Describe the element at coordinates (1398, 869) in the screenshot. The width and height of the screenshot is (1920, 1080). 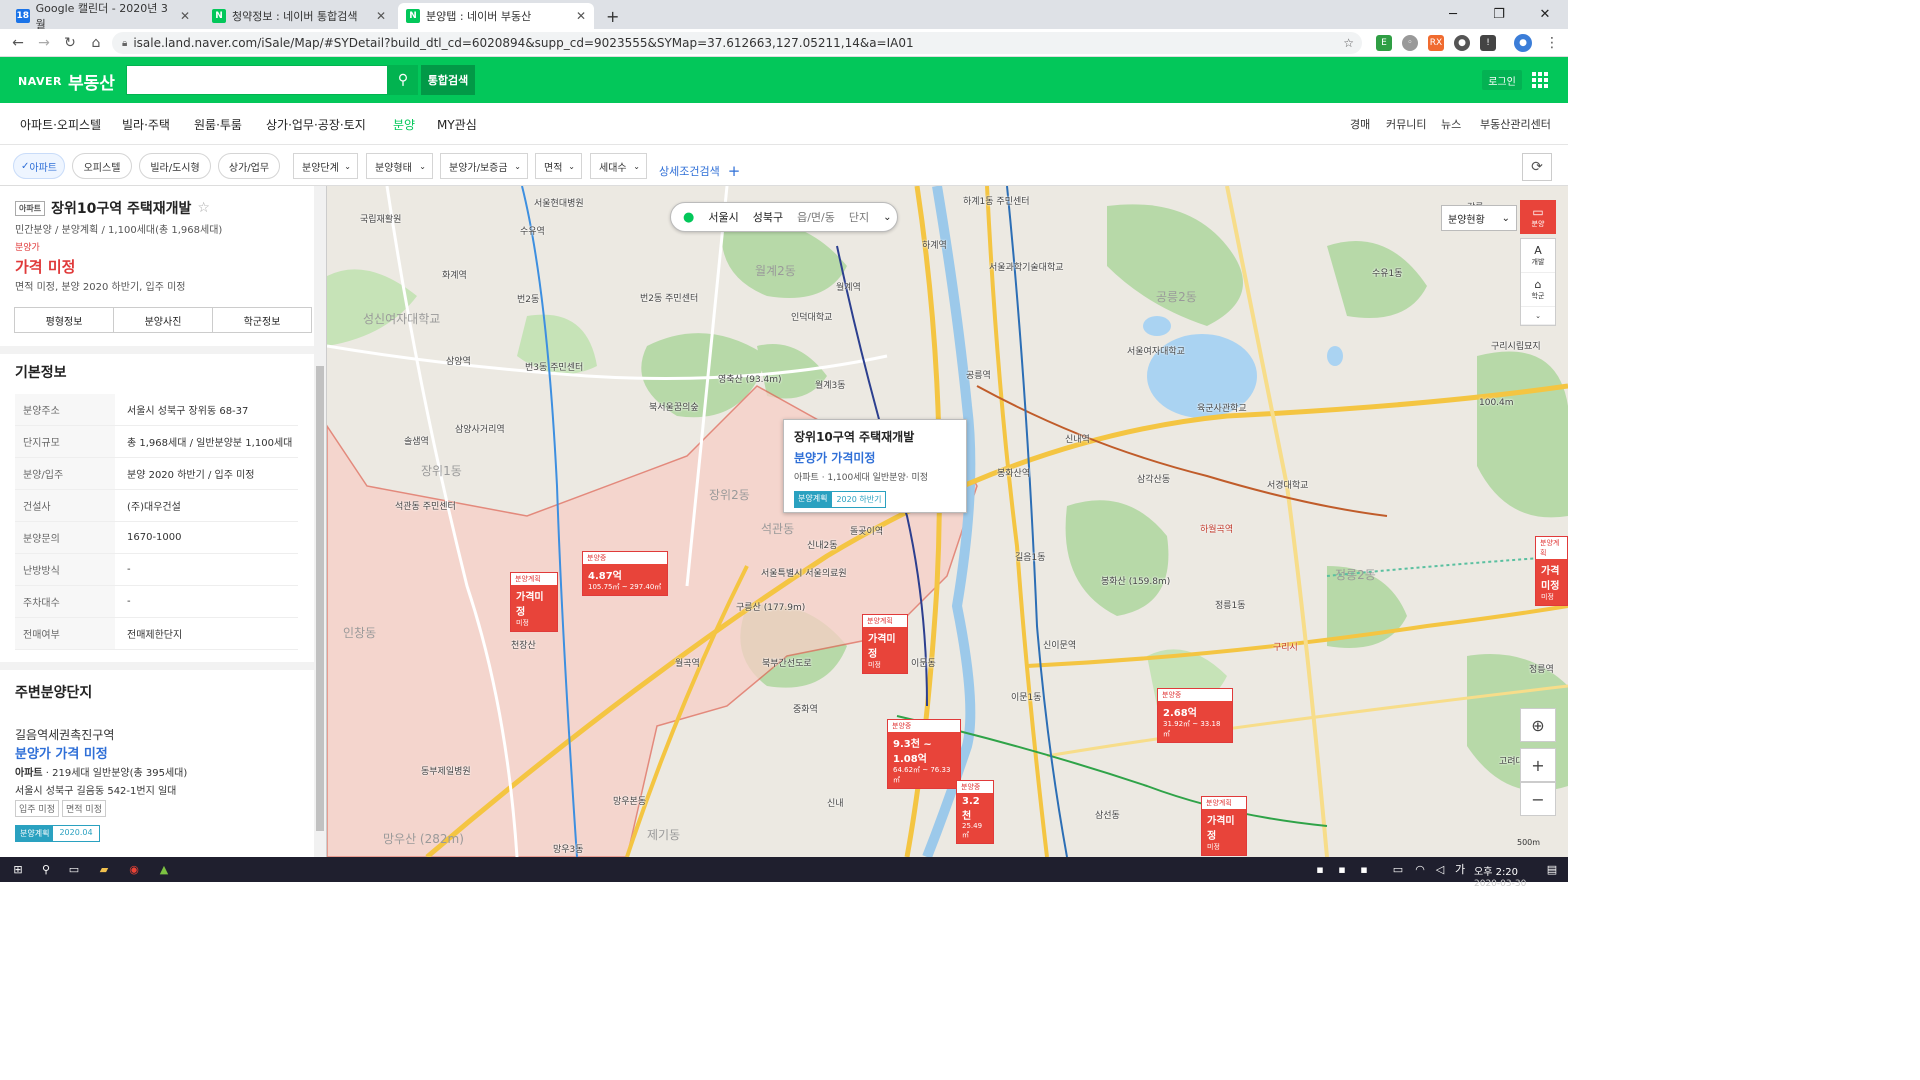
I see `battery-icon: ▭` at that location.